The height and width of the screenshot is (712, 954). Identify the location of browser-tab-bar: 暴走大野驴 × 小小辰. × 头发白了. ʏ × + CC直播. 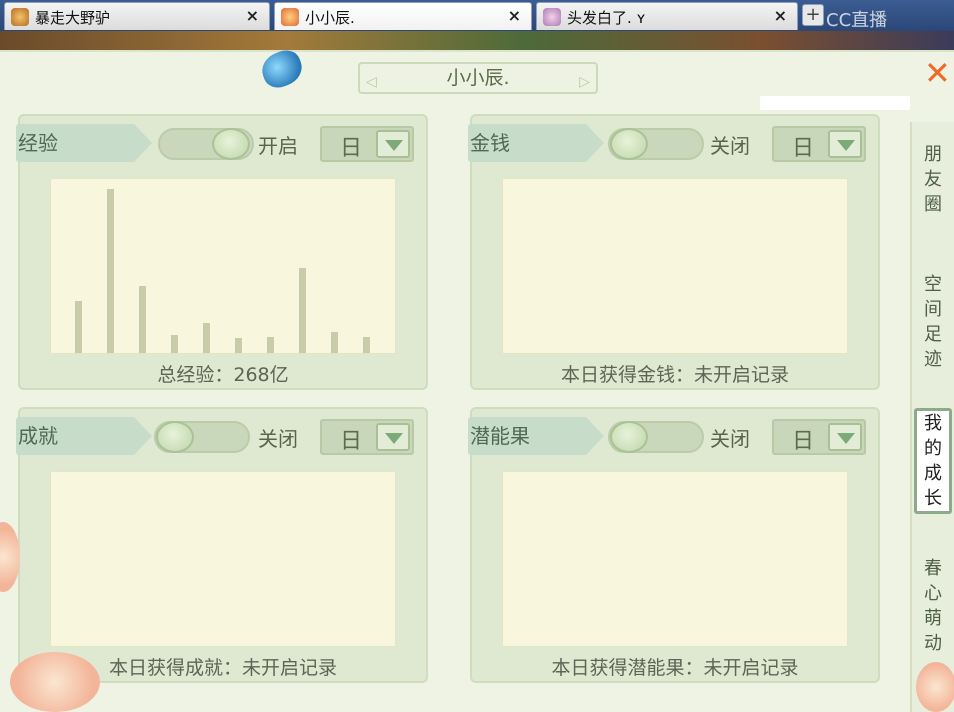
(477, 15).